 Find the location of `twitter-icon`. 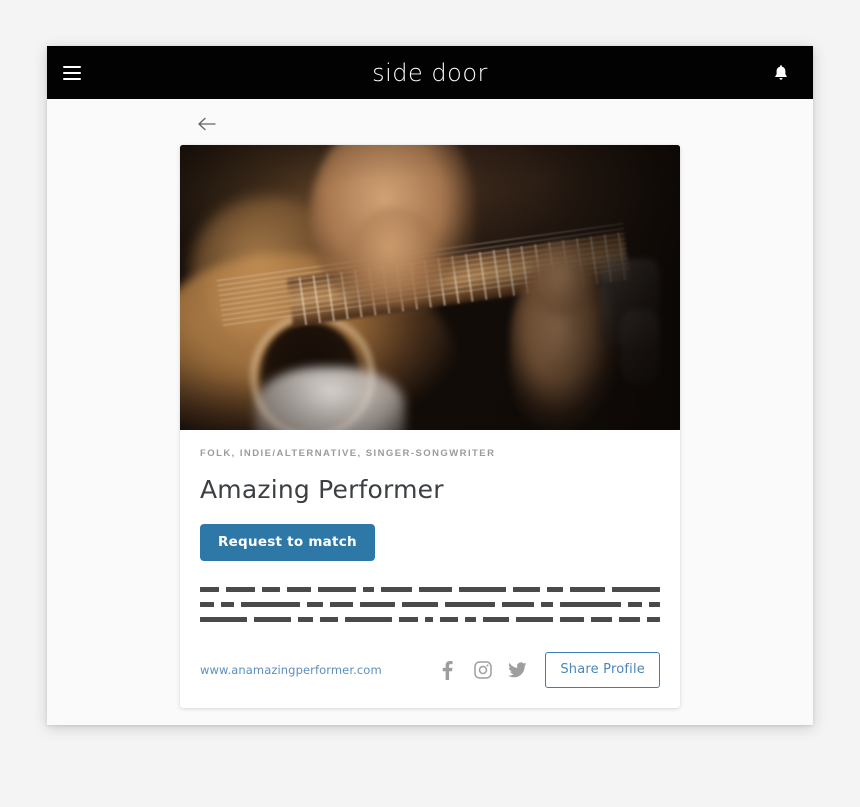

twitter-icon is located at coordinates (517, 670).